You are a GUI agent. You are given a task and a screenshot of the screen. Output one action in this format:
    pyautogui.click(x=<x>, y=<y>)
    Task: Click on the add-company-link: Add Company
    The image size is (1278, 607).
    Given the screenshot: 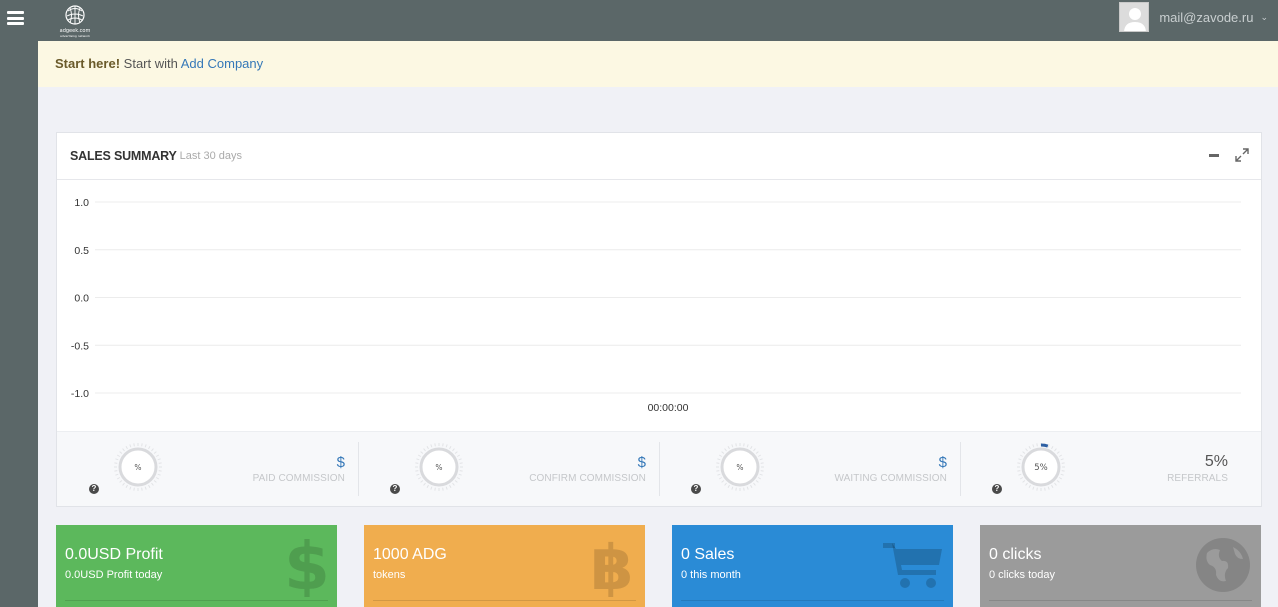 What is the action you would take?
    pyautogui.click(x=222, y=63)
    